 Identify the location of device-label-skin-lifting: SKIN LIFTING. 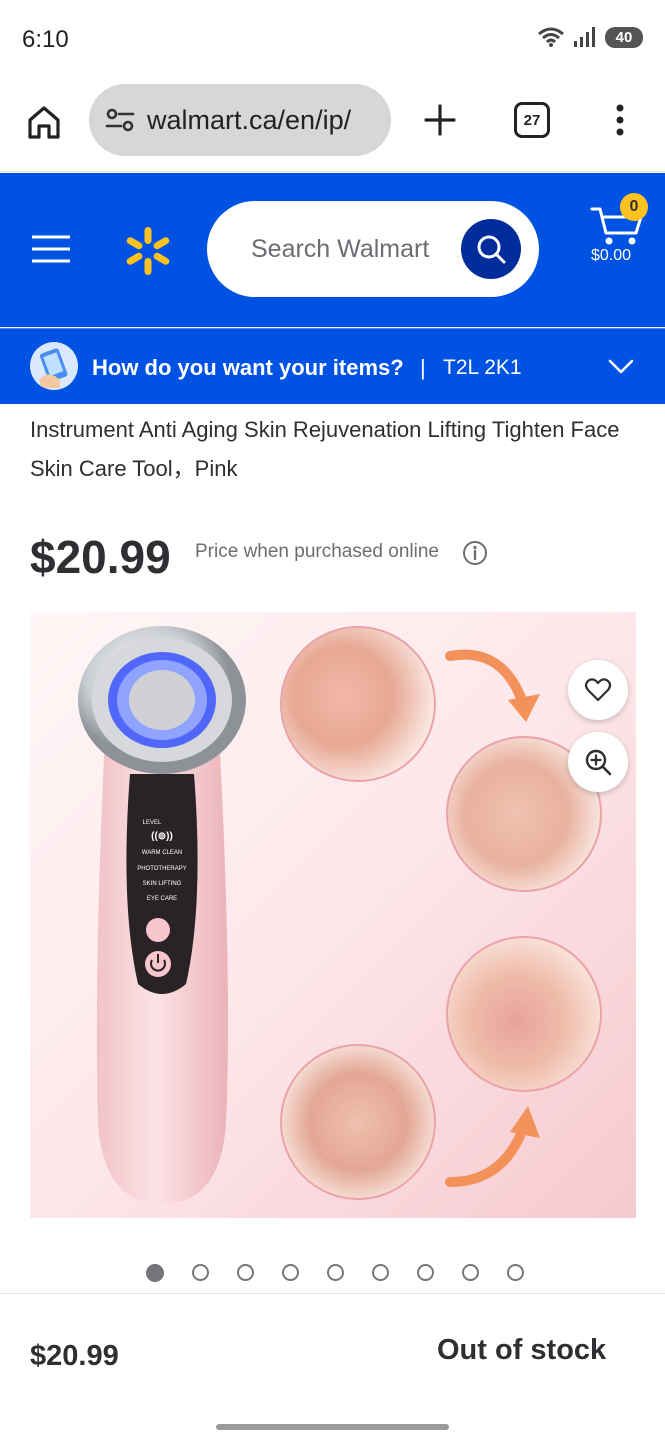
(162, 884).